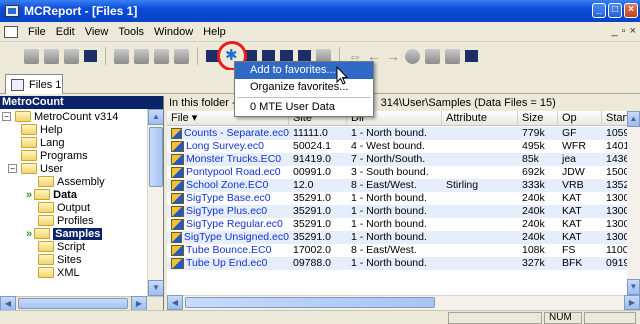 This screenshot has height=324, width=640. What do you see at coordinates (121, 56) in the screenshot?
I see `copy-icon` at bounding box center [121, 56].